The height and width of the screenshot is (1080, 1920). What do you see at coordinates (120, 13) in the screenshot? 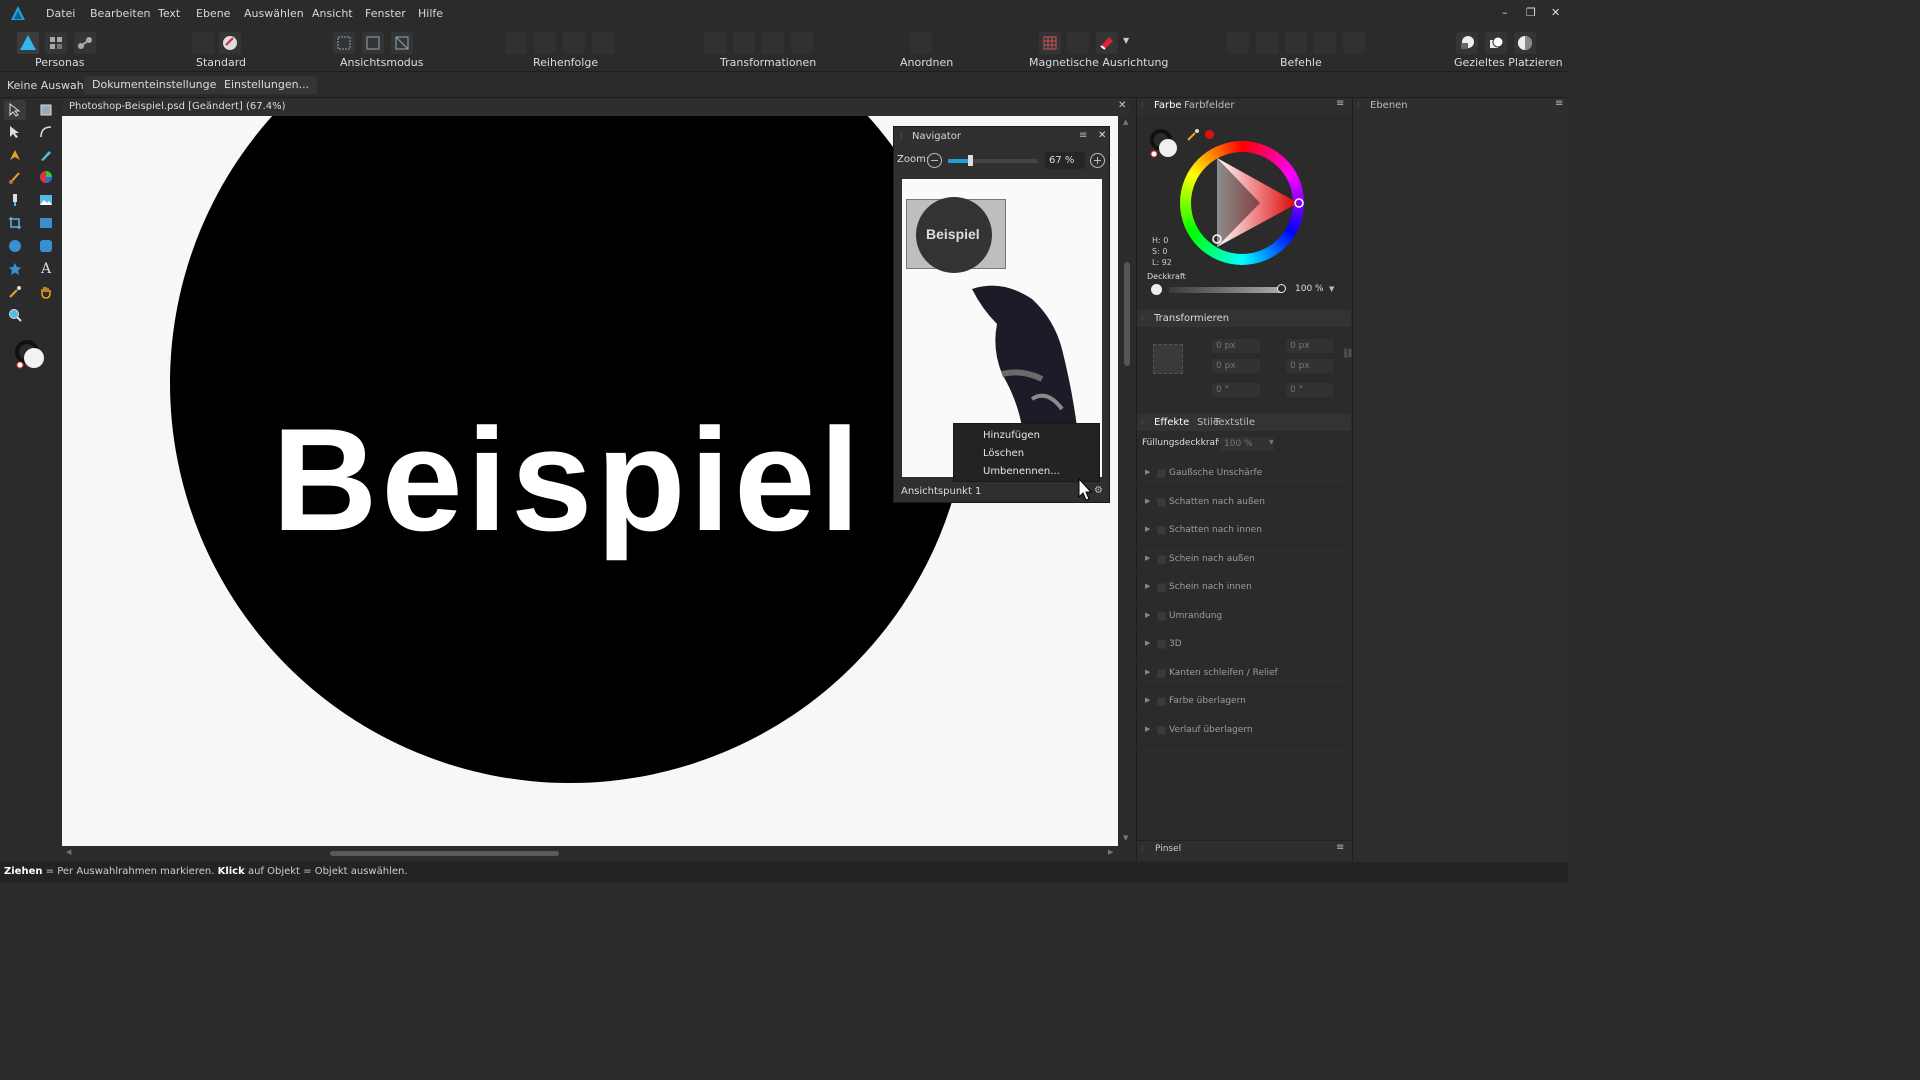
I see `menu-bearbeiten: Bearbeiten` at bounding box center [120, 13].